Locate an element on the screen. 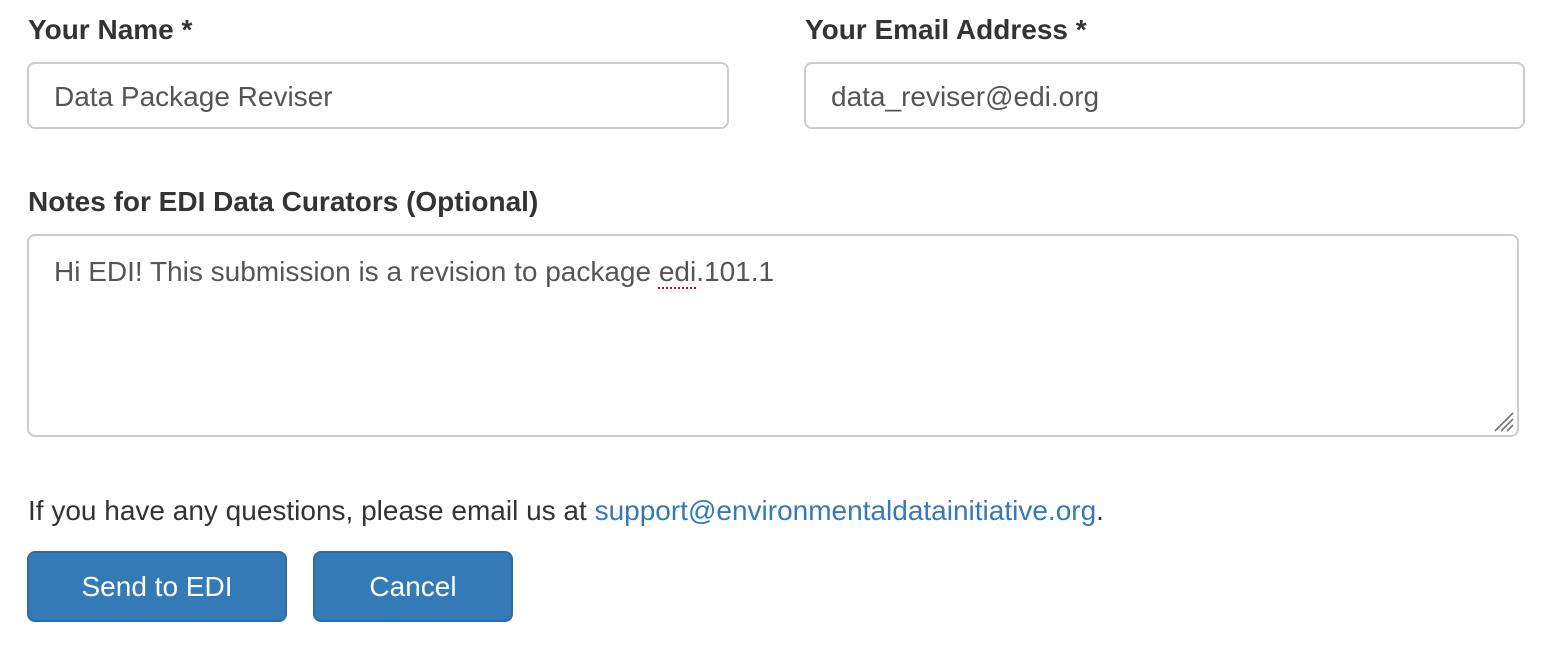 Image resolution: width=1560 pixels, height=650 pixels. name-input-value: Data Package Reviser is located at coordinates (193, 96).